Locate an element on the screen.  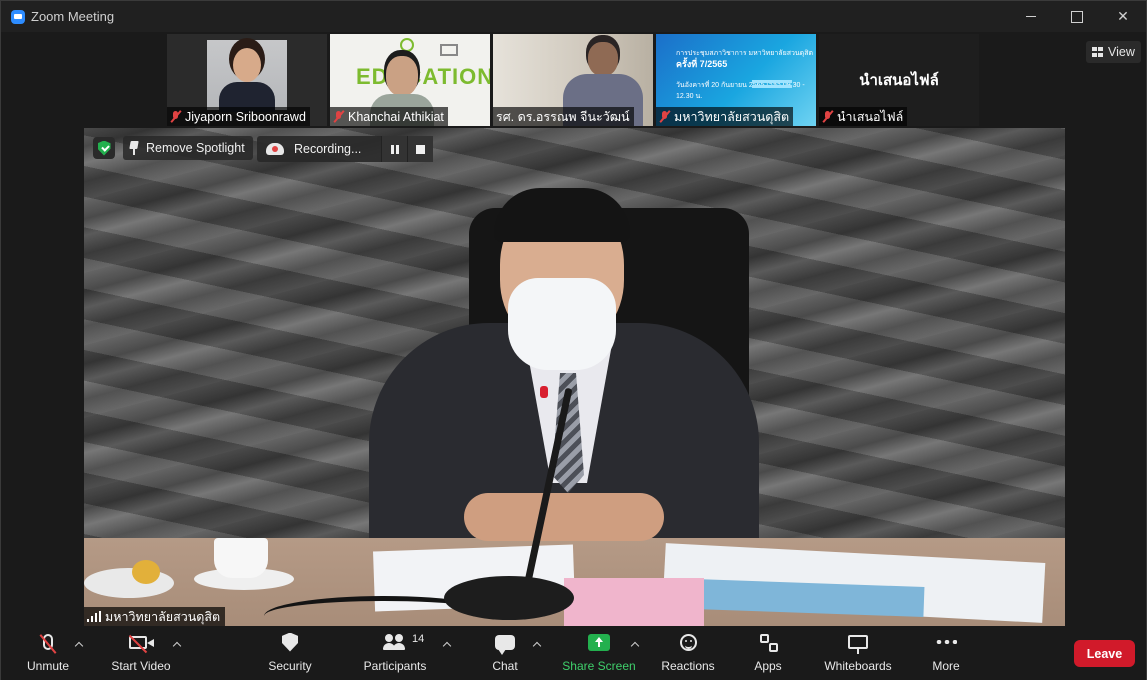
smiley-icon is located at coordinates (688, 642).